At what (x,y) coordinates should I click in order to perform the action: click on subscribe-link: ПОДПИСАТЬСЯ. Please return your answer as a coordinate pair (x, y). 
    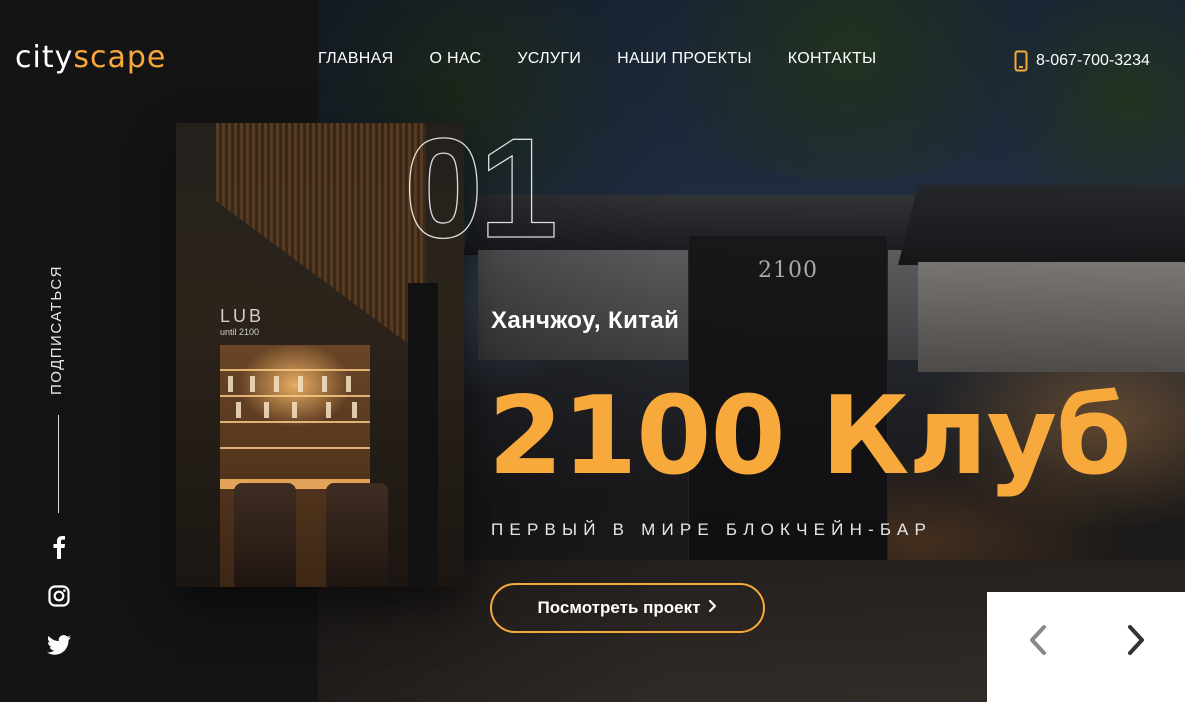
    Looking at the image, I should click on (60, 322).